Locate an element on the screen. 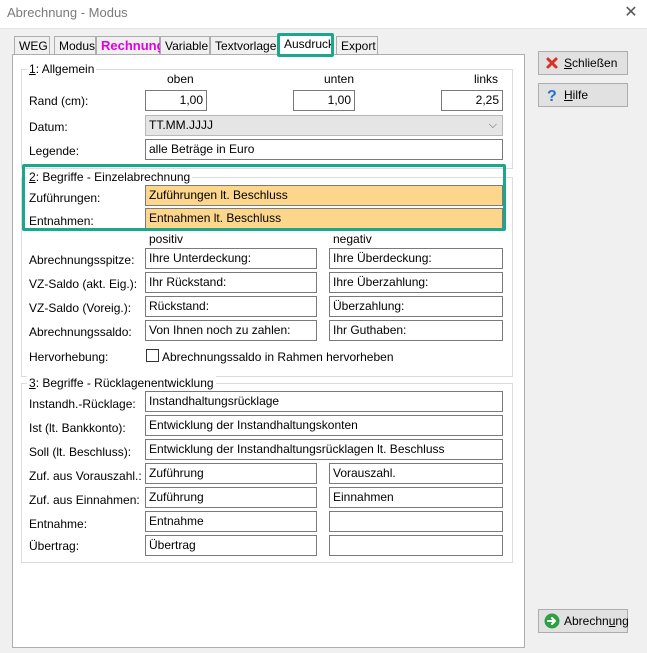 The image size is (647, 653). vz-saldo-akt-negativ-field: Ihre Überzahlung: is located at coordinates (416, 282).